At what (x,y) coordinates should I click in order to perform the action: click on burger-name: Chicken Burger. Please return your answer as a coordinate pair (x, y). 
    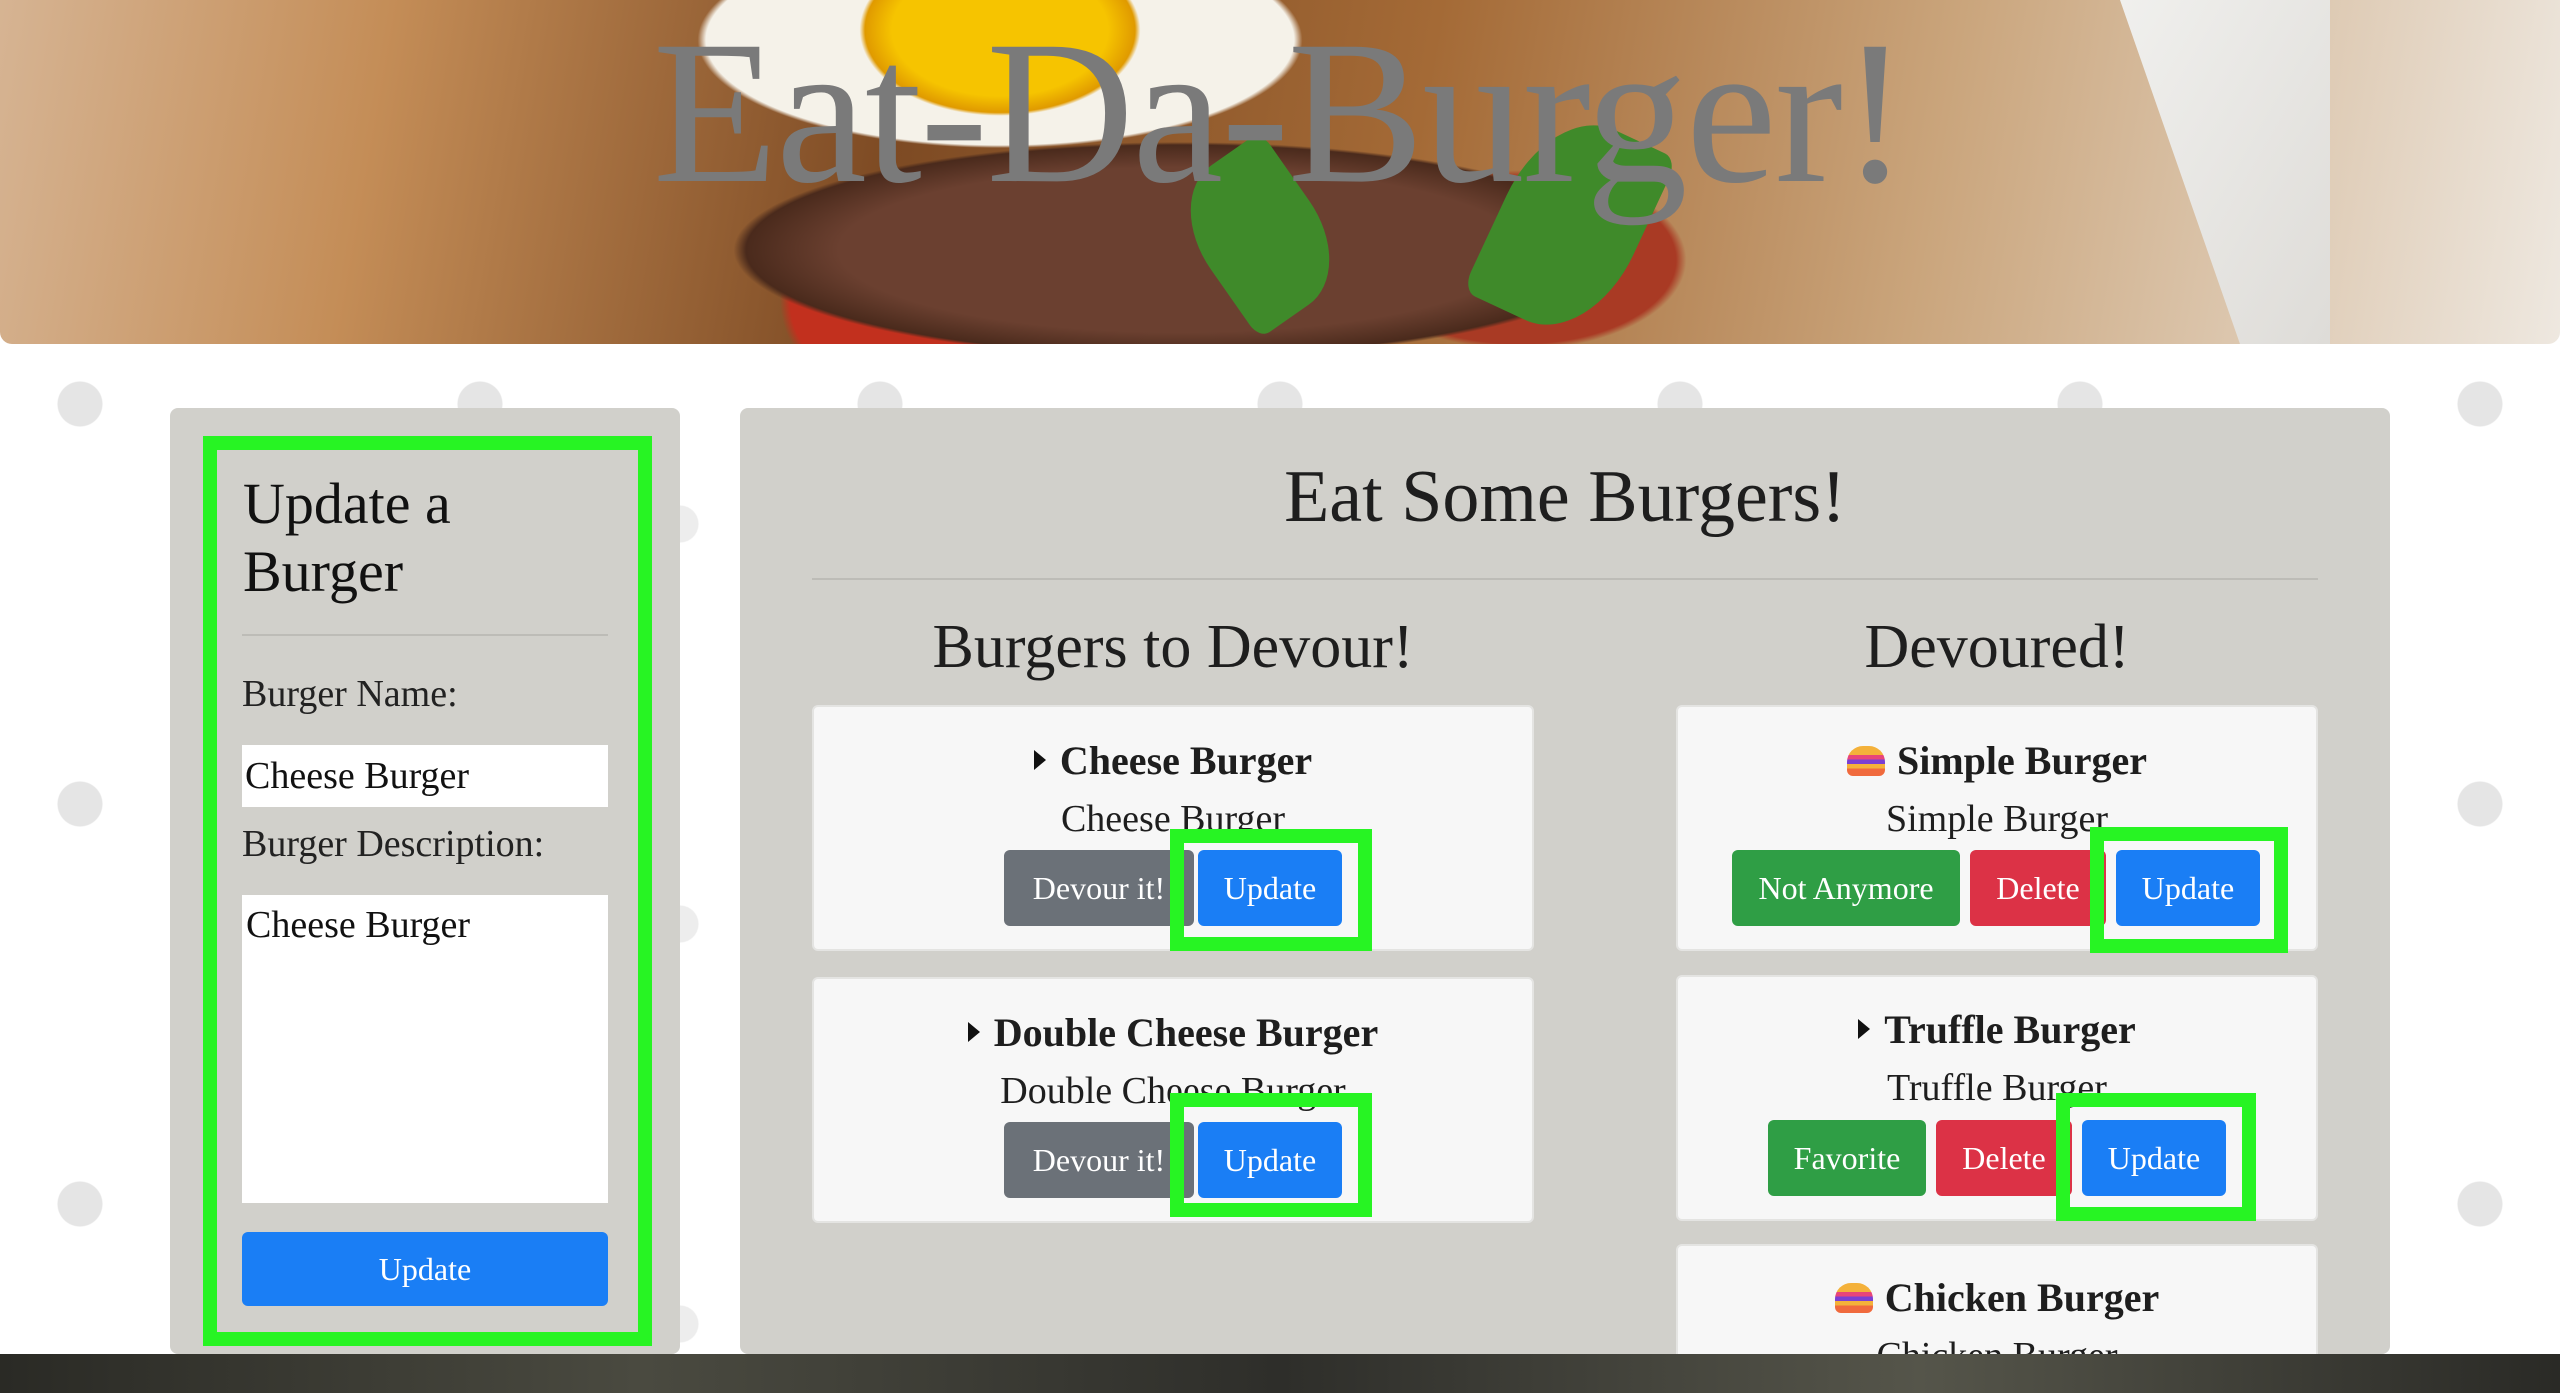
    Looking at the image, I should click on (1997, 1297).